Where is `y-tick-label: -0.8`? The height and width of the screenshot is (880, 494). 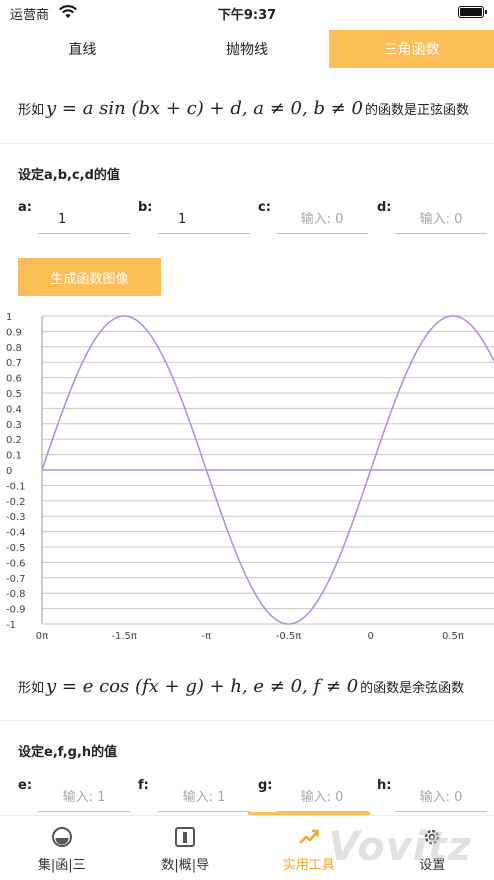
y-tick-label: -0.8 is located at coordinates (16, 594).